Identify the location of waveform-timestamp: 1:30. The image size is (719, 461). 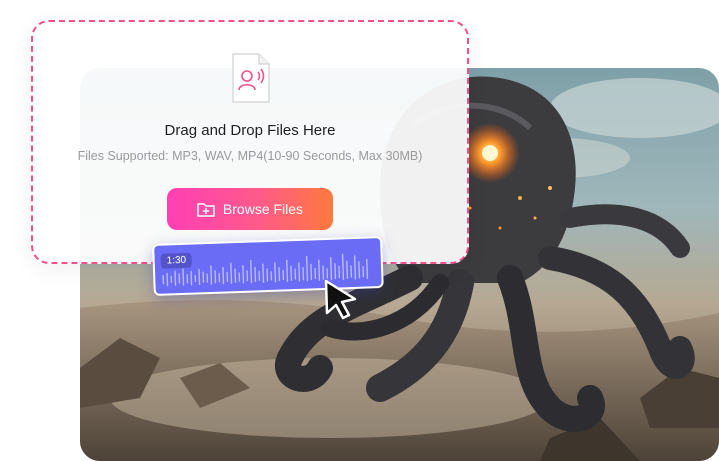
(176, 260).